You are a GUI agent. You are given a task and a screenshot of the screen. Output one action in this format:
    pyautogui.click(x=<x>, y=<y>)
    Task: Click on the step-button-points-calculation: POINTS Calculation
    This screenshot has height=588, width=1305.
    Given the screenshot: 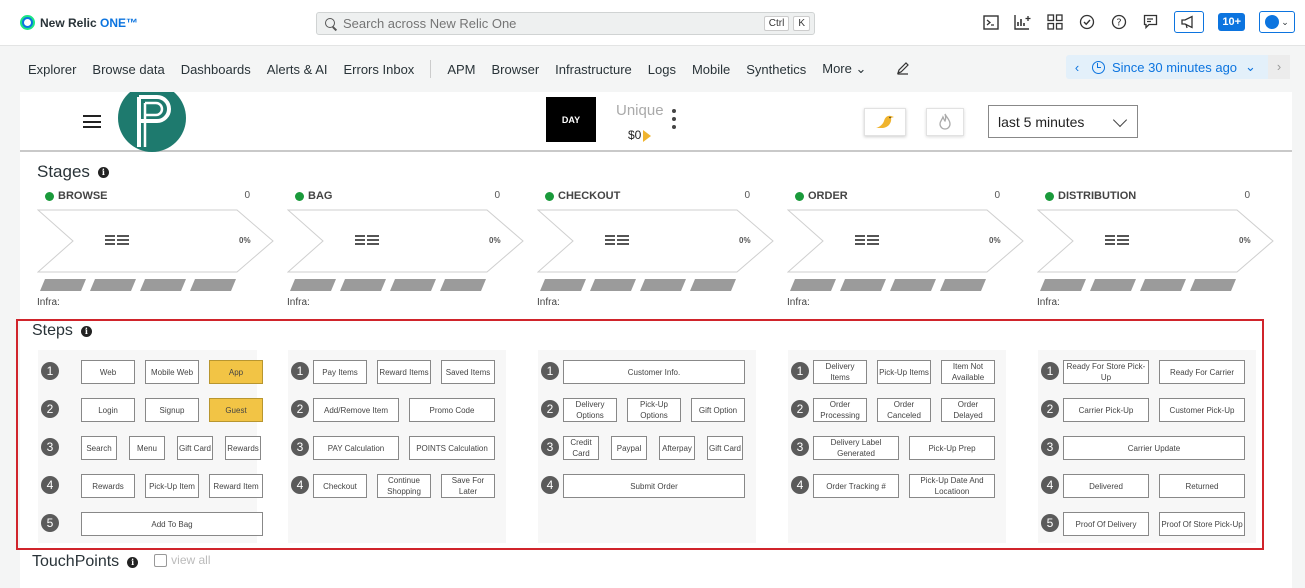 What is the action you would take?
    pyautogui.click(x=452, y=448)
    